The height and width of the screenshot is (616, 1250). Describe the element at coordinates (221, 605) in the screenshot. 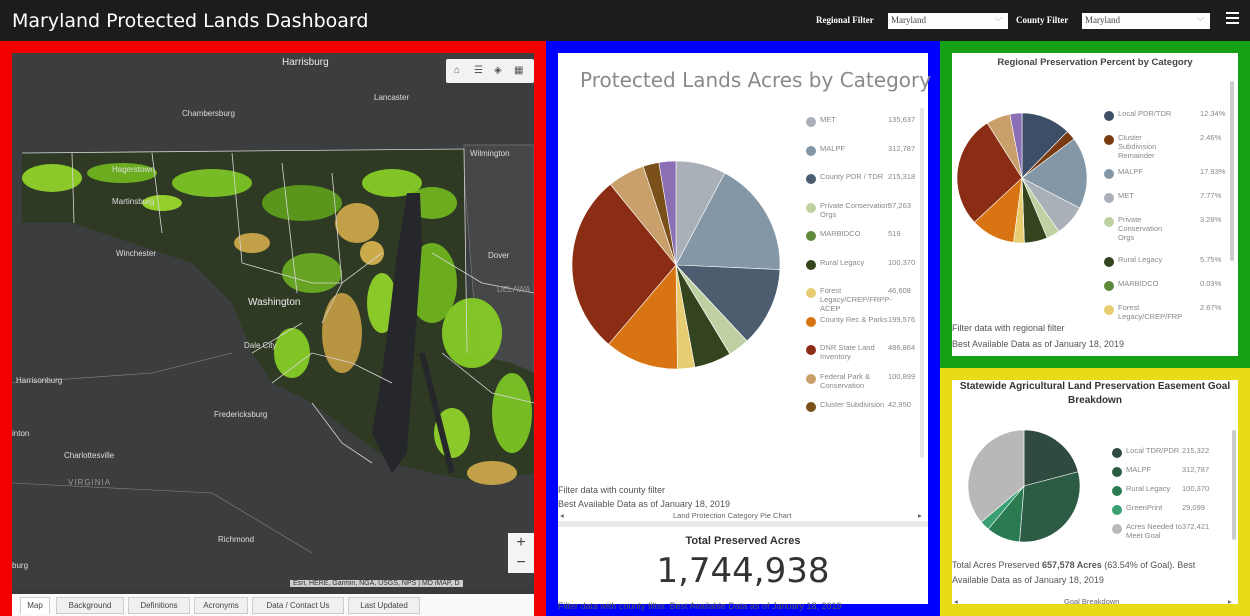

I see `tab-acronyms: Acronyms` at that location.